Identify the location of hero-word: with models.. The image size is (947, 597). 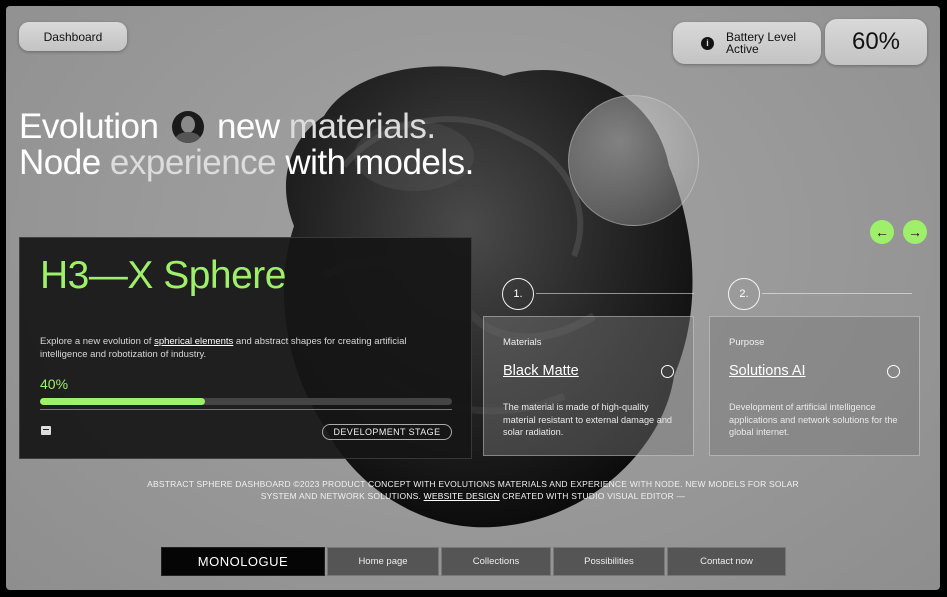
(379, 162).